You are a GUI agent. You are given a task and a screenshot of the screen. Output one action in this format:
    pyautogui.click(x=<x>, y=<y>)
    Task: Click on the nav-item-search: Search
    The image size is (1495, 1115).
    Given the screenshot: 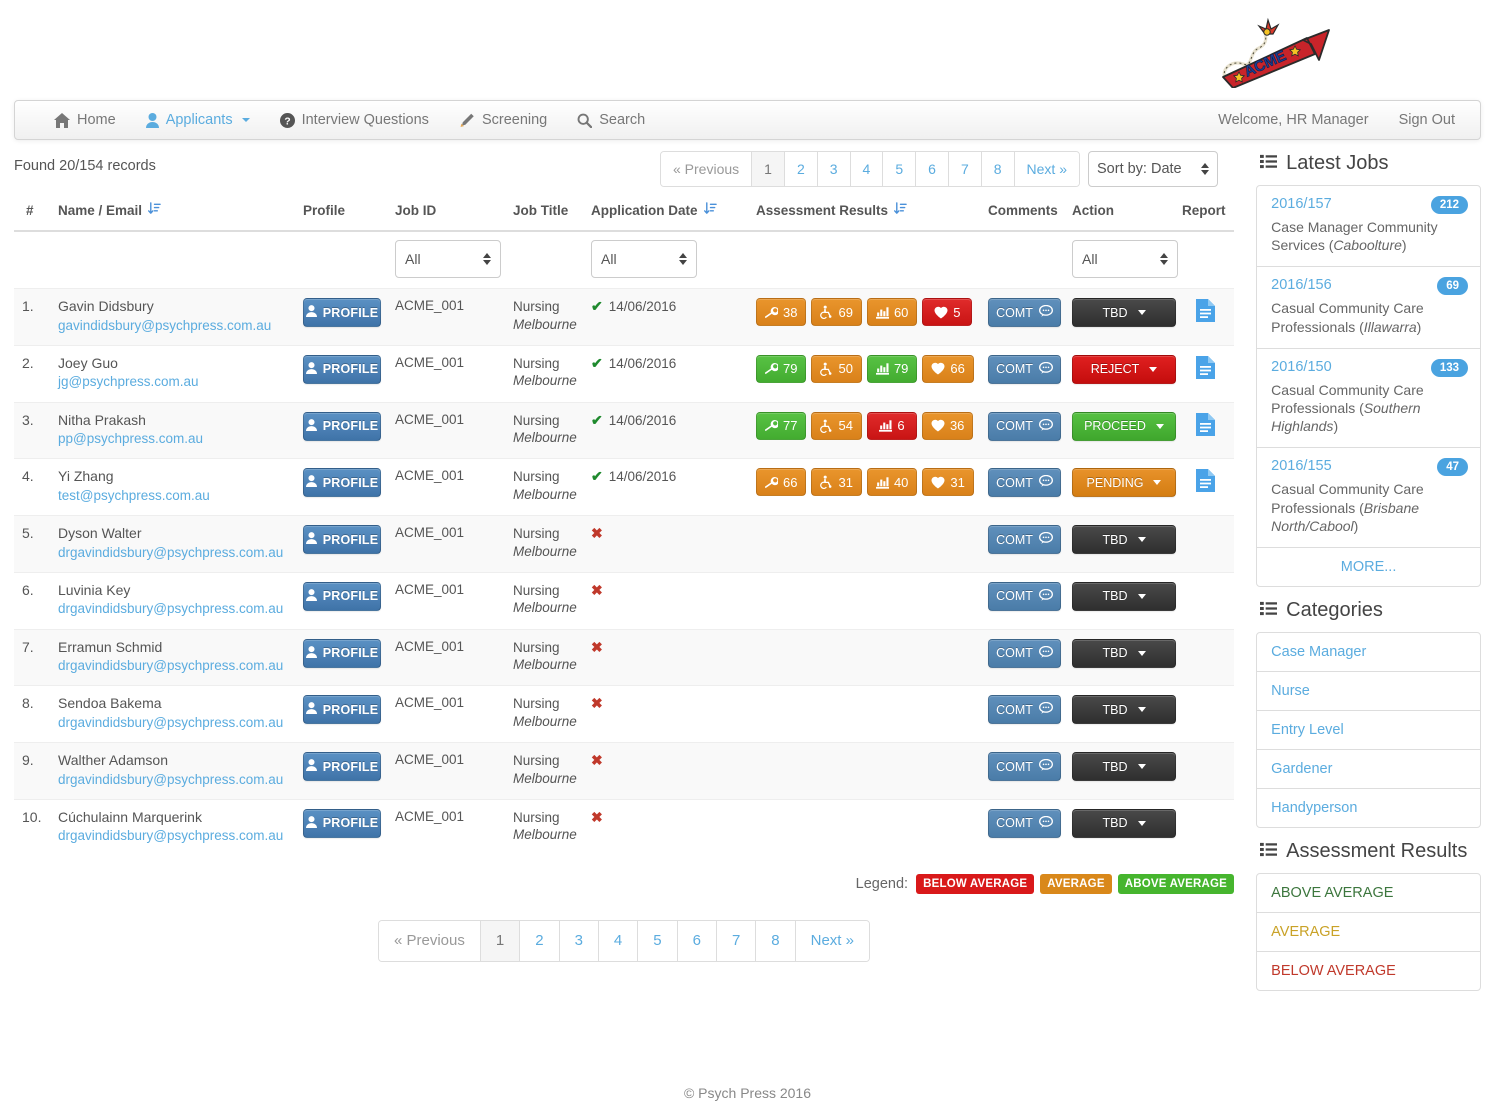 What is the action you would take?
    pyautogui.click(x=611, y=120)
    